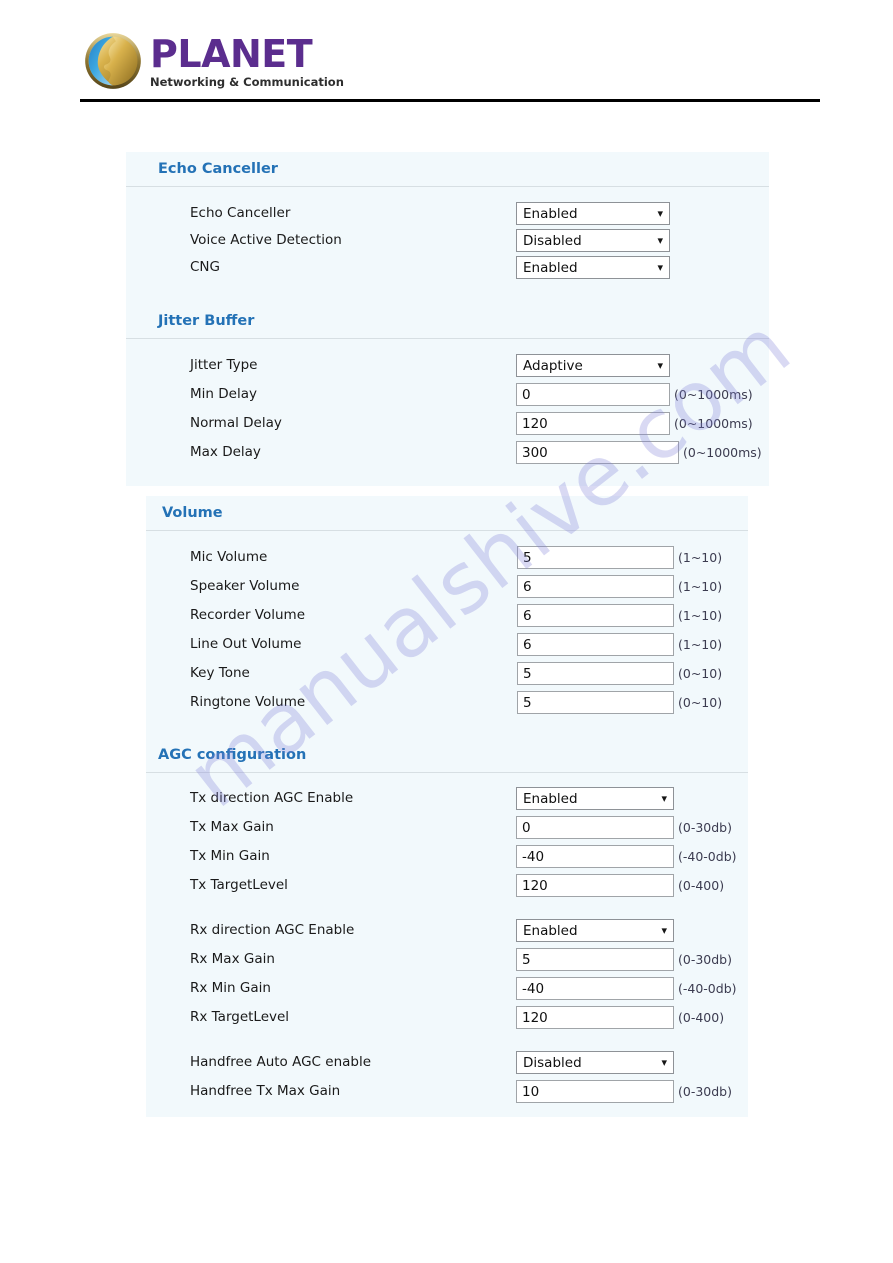 This screenshot has height=1263, width=893. What do you see at coordinates (593, 365) in the screenshot?
I see `select-jitter-buffer-0: Adaptive ▾` at bounding box center [593, 365].